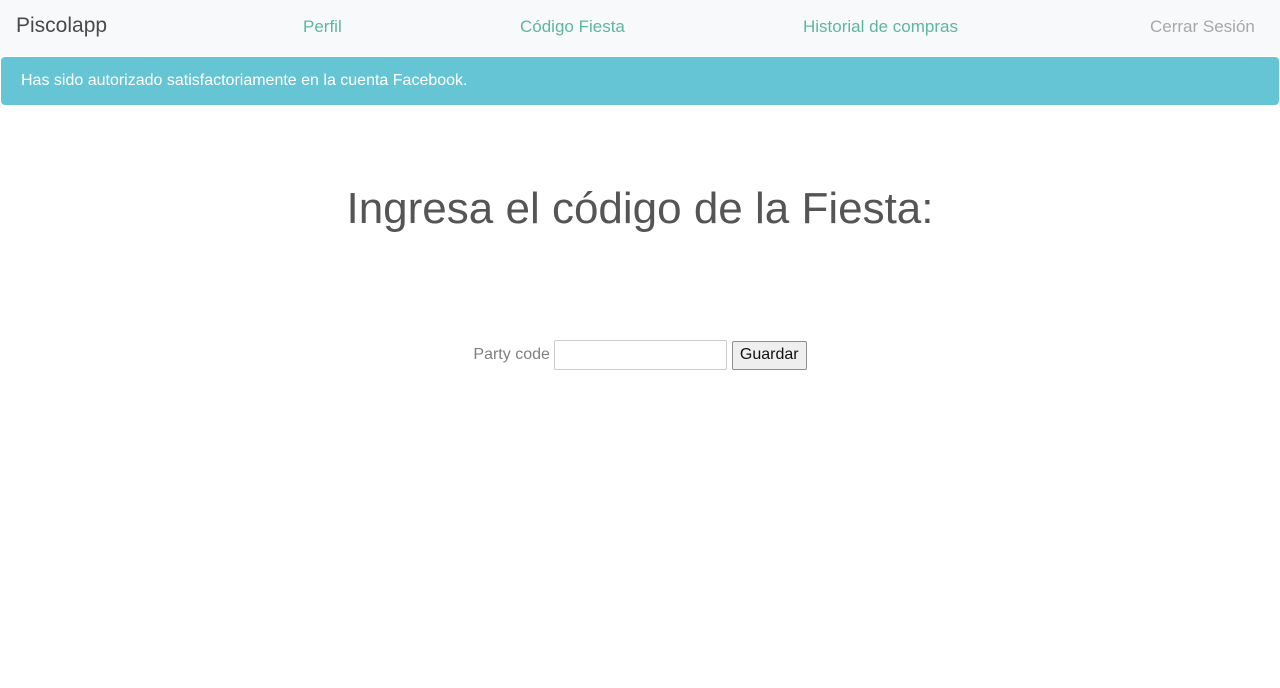  I want to click on nav-link-historial-de-compras: Historial de compras, so click(880, 27).